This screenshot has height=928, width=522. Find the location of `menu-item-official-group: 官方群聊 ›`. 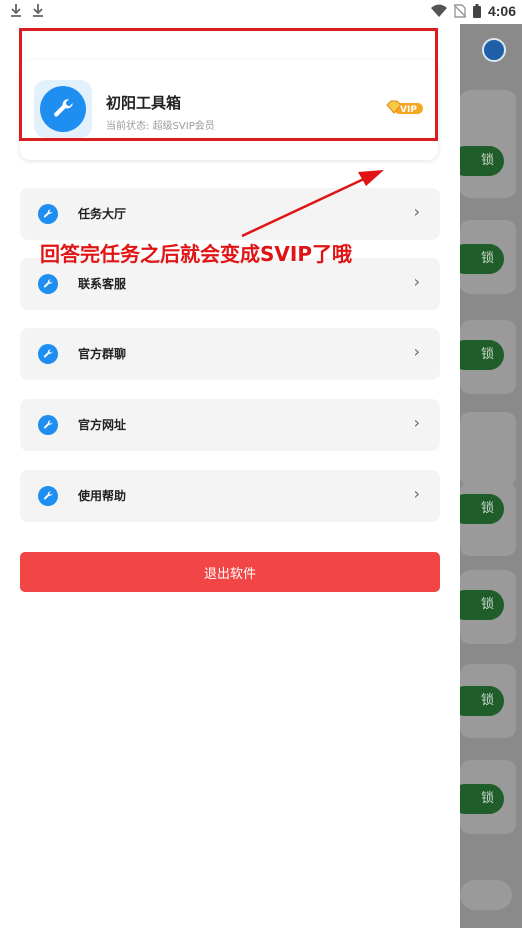

menu-item-official-group: 官方群聊 › is located at coordinates (230, 354).